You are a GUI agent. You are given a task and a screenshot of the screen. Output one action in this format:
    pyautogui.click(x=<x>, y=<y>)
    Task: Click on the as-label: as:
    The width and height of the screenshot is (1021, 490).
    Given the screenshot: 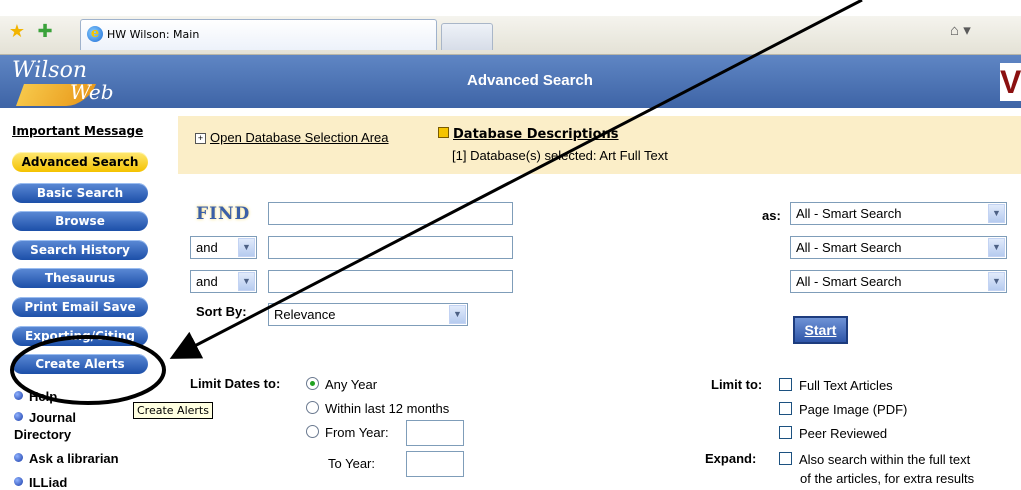 What is the action you would take?
    pyautogui.click(x=771, y=215)
    